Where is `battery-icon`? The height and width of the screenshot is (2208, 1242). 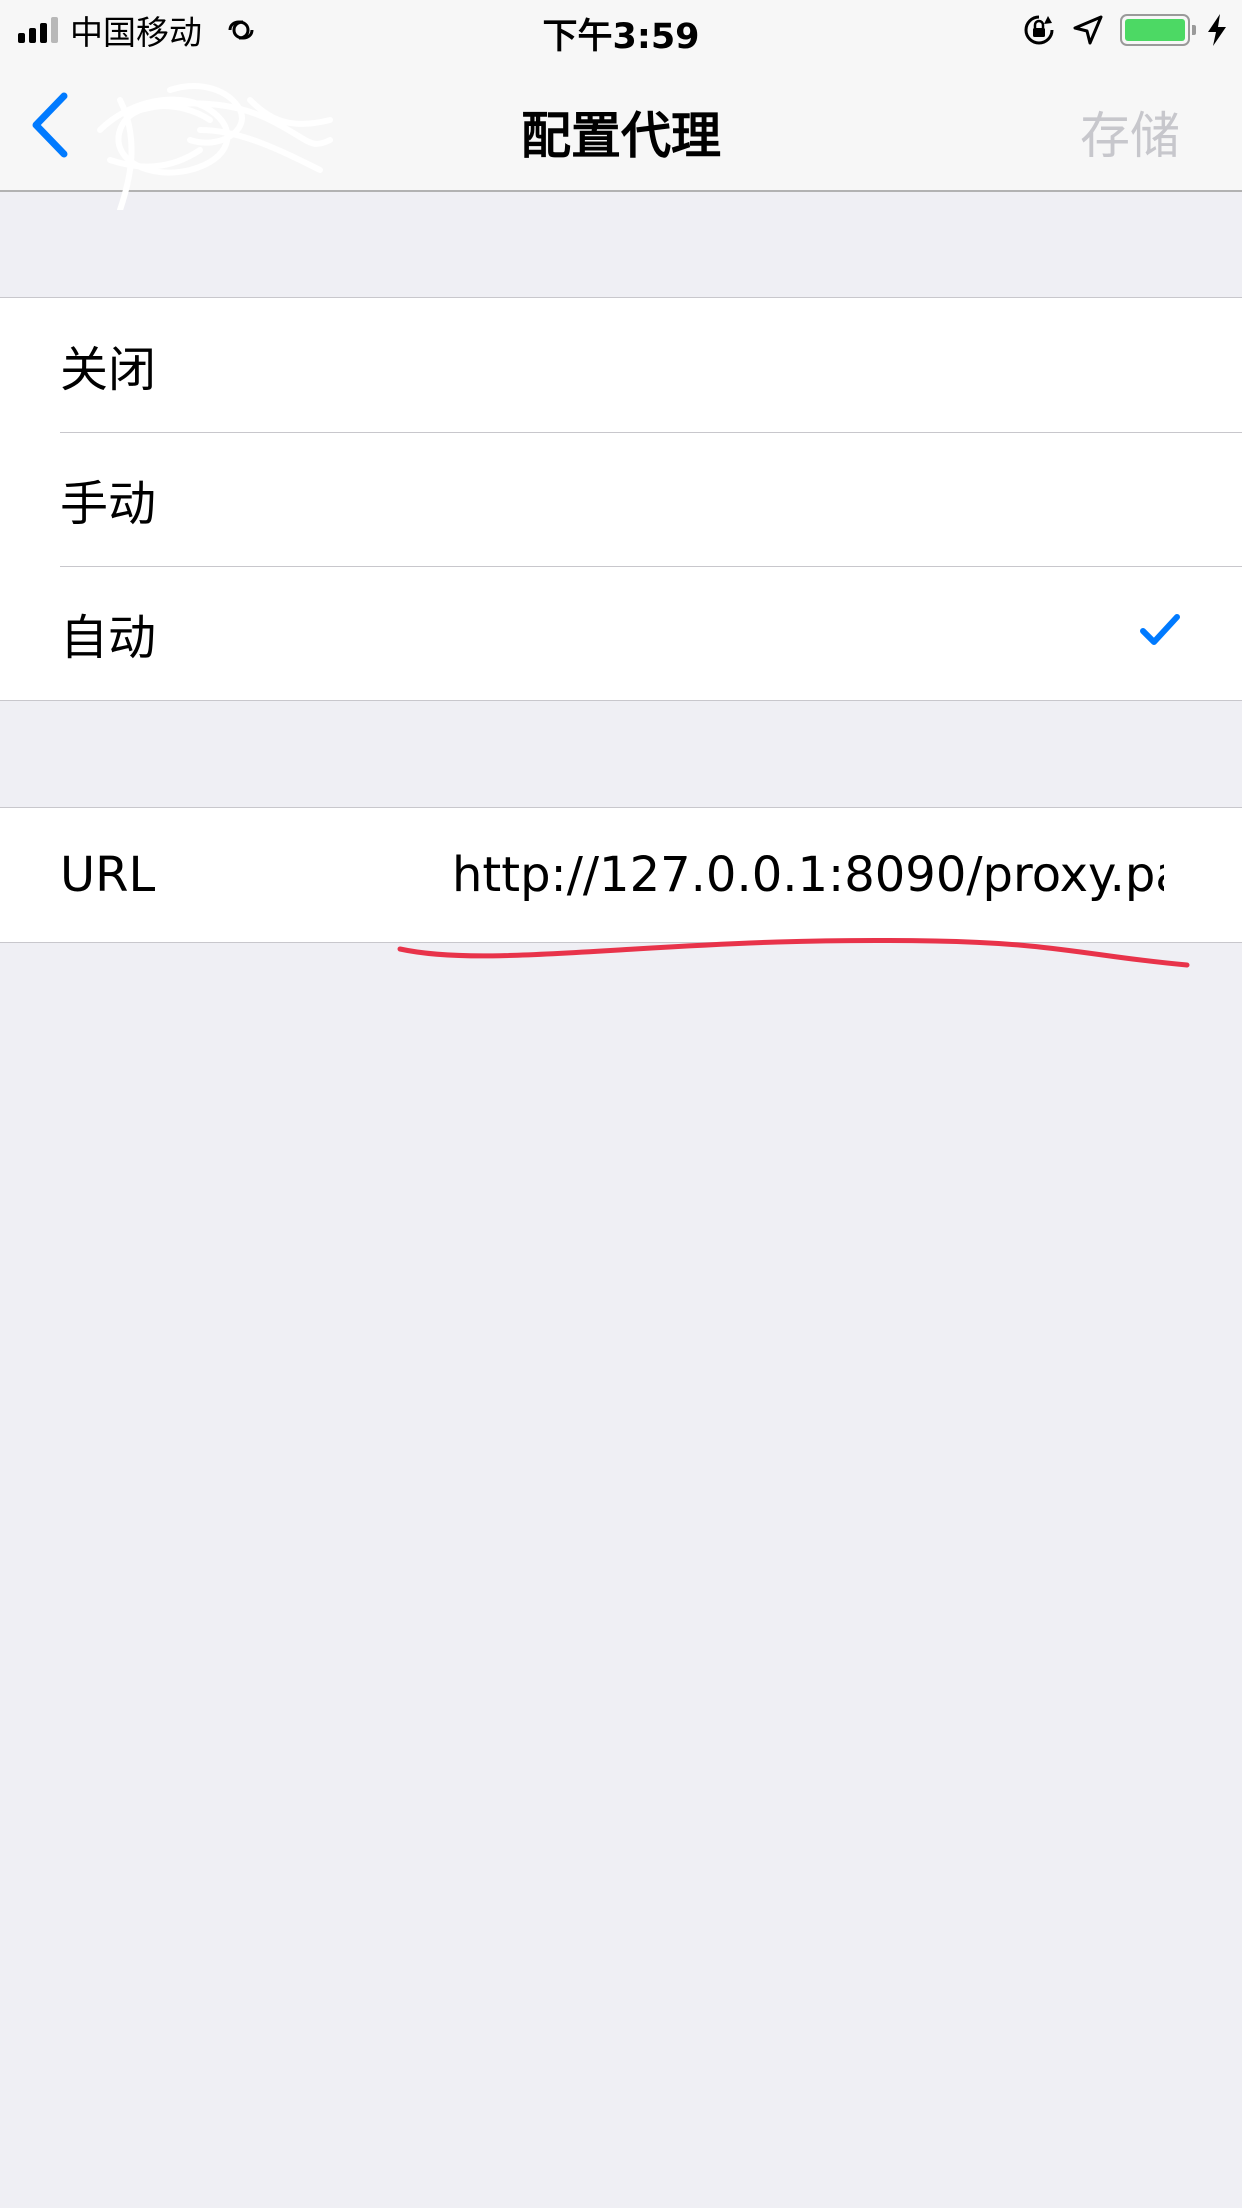
battery-icon is located at coordinates (1158, 30).